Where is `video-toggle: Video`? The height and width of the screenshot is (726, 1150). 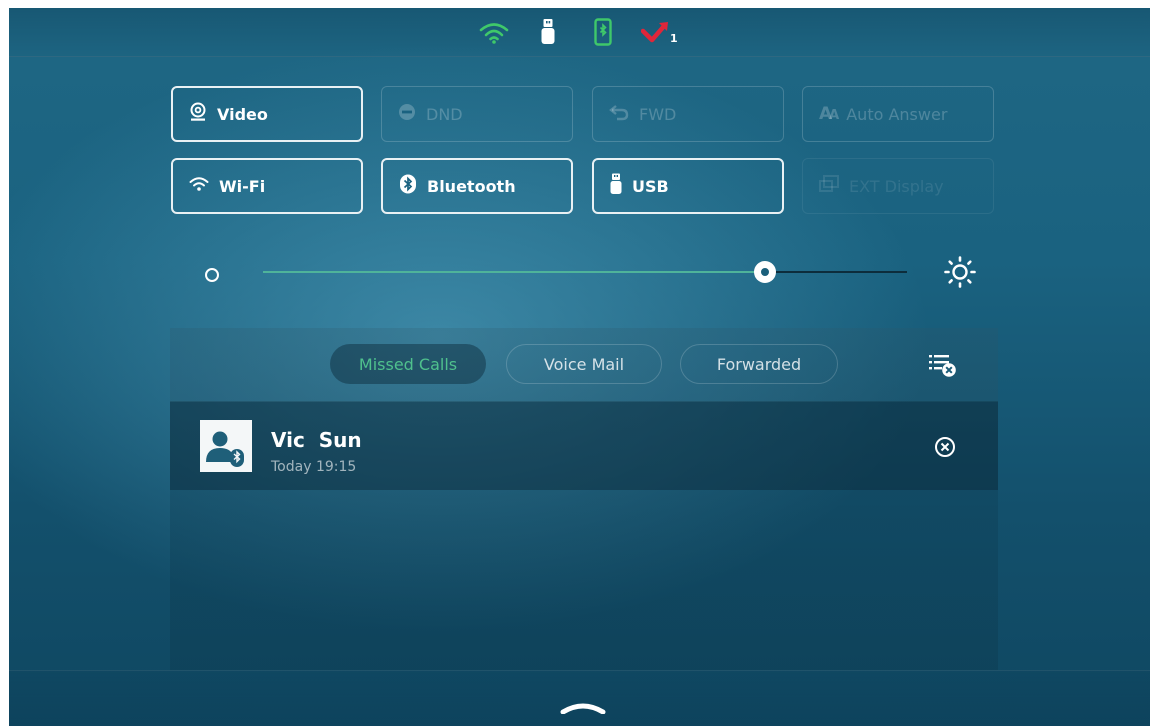 video-toggle: Video is located at coordinates (267, 114).